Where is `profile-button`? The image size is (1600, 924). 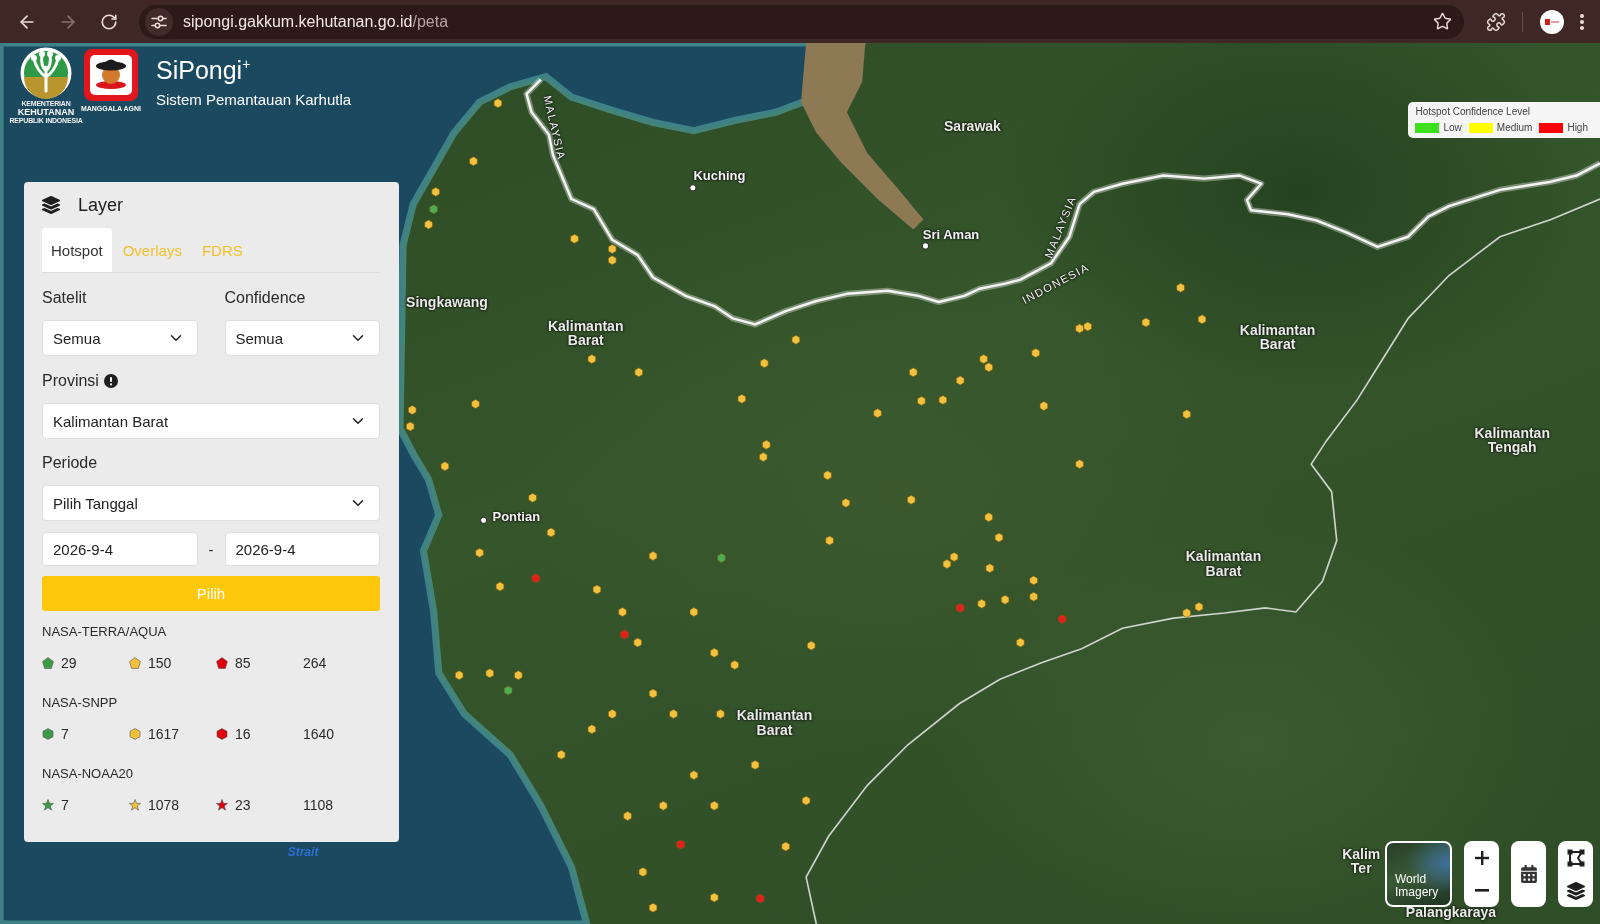 profile-button is located at coordinates (1552, 21).